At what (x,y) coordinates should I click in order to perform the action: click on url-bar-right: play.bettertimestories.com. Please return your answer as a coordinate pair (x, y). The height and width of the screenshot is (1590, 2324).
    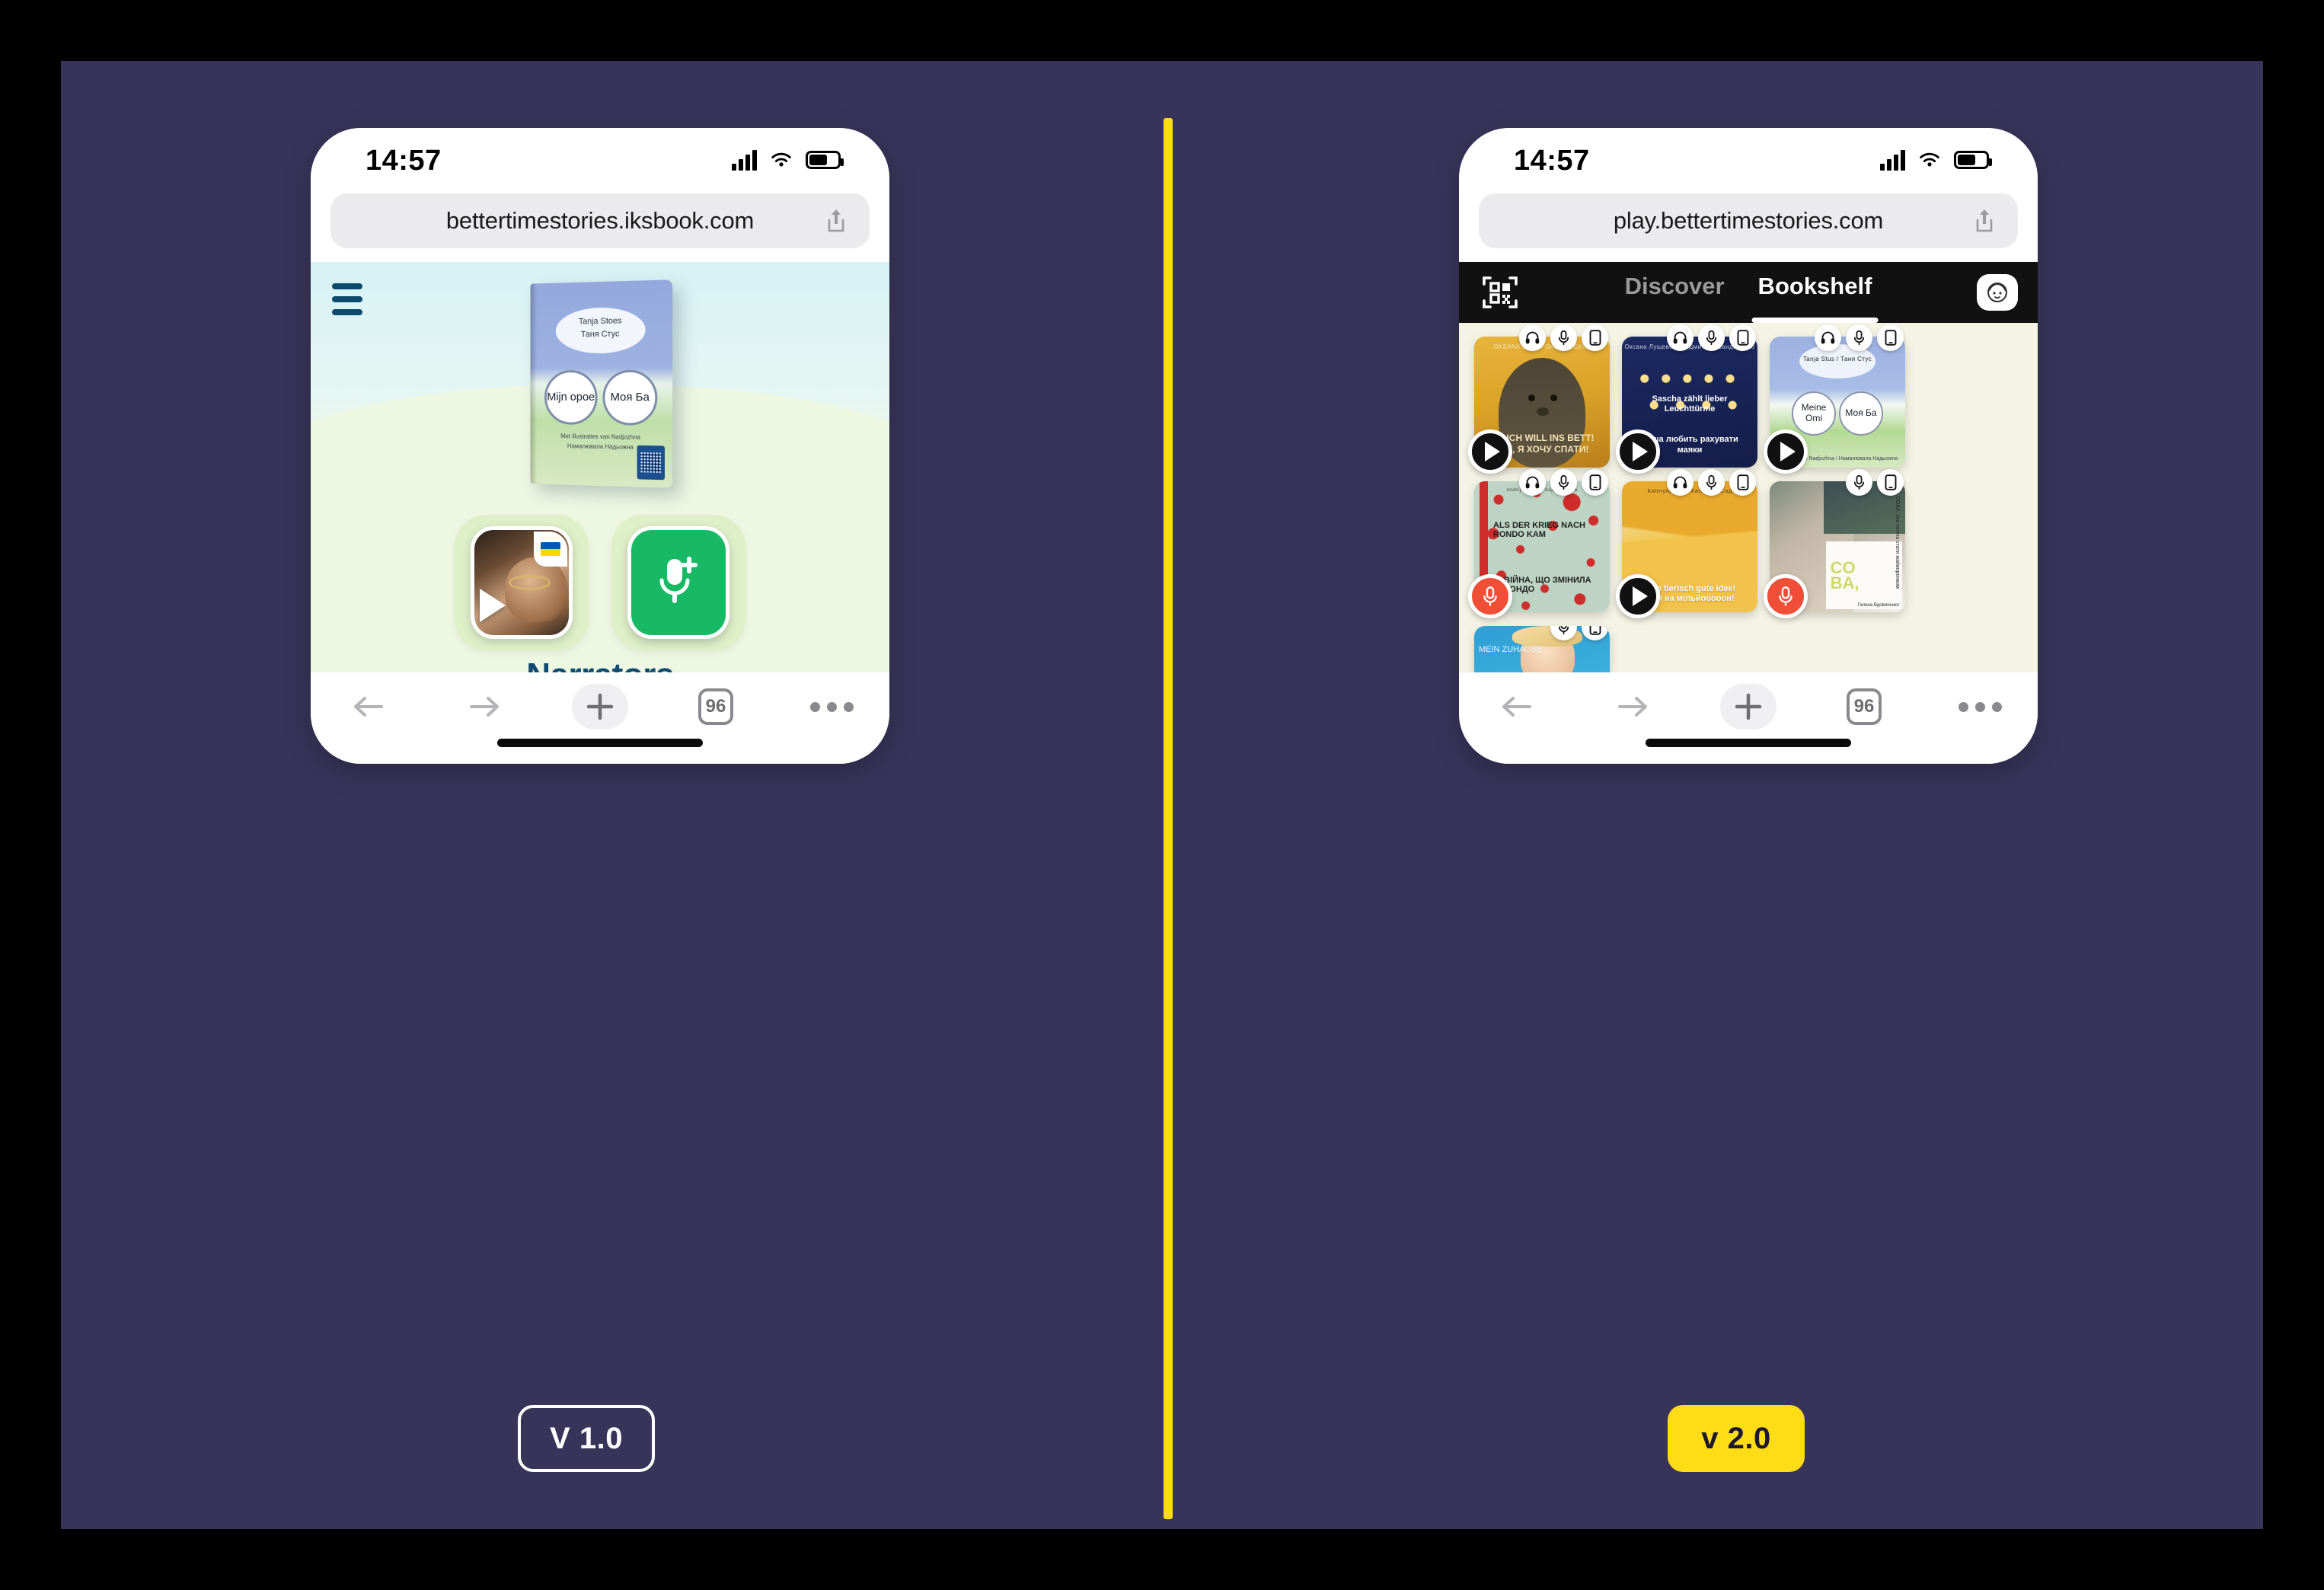
    Looking at the image, I should click on (1748, 220).